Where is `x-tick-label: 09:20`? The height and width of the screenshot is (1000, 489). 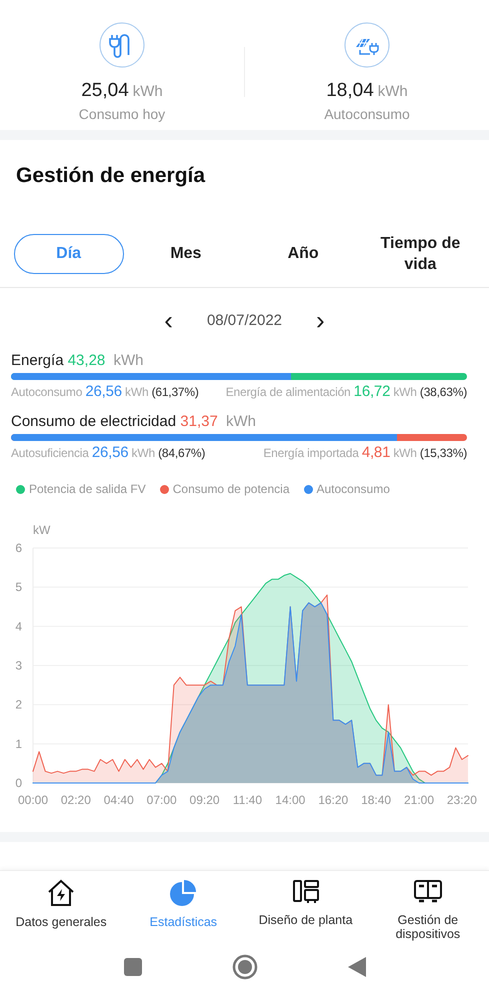
x-tick-label: 09:20 is located at coordinates (205, 800).